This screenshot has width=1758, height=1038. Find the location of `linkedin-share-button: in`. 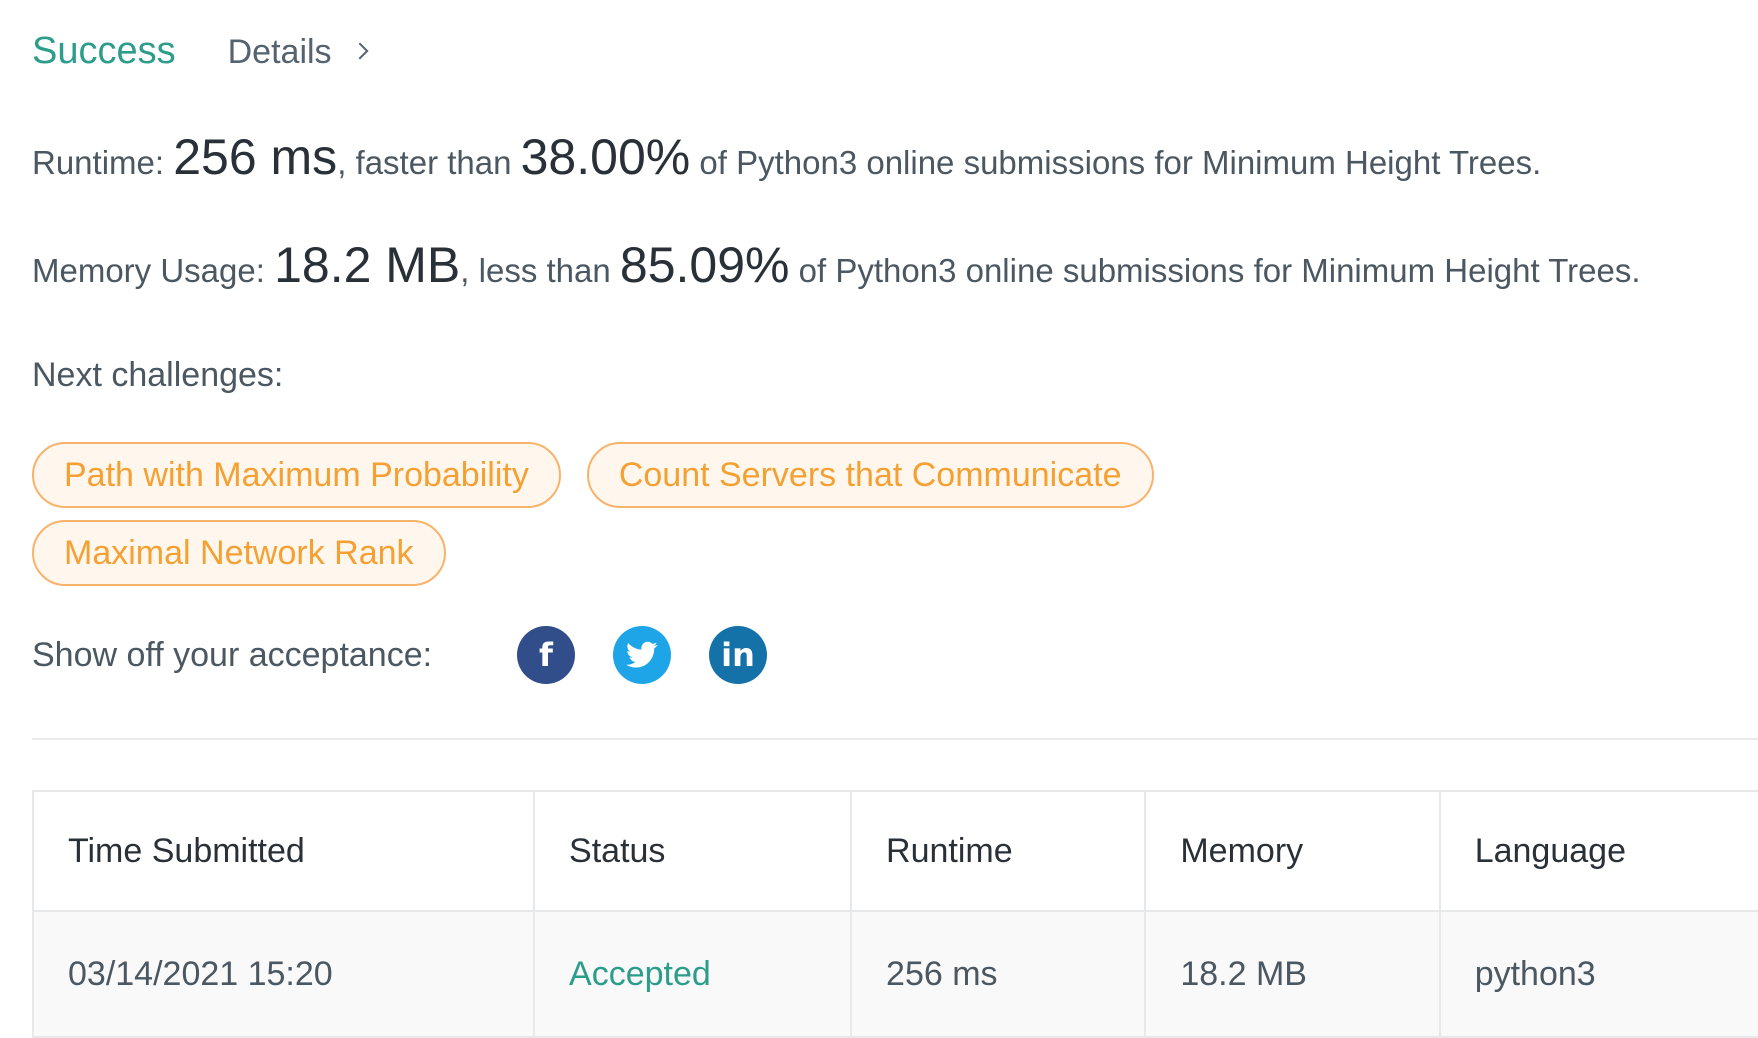

linkedin-share-button: in is located at coordinates (738, 655).